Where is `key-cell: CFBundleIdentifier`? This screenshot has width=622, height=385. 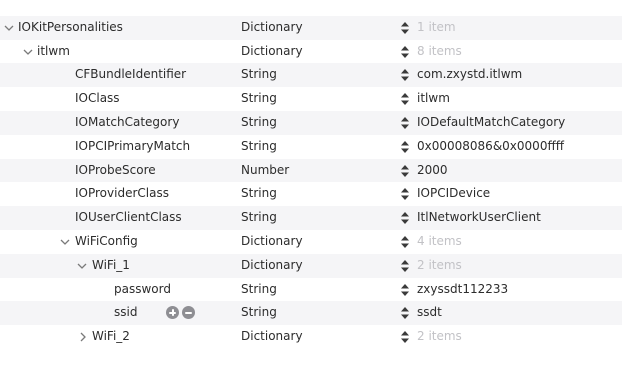 key-cell: CFBundleIdentifier is located at coordinates (113, 75).